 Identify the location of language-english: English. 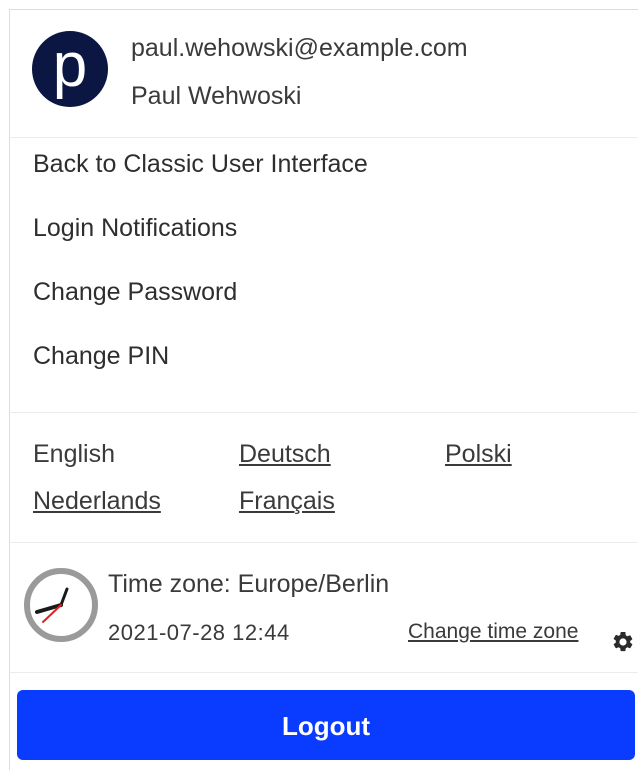
(74, 454).